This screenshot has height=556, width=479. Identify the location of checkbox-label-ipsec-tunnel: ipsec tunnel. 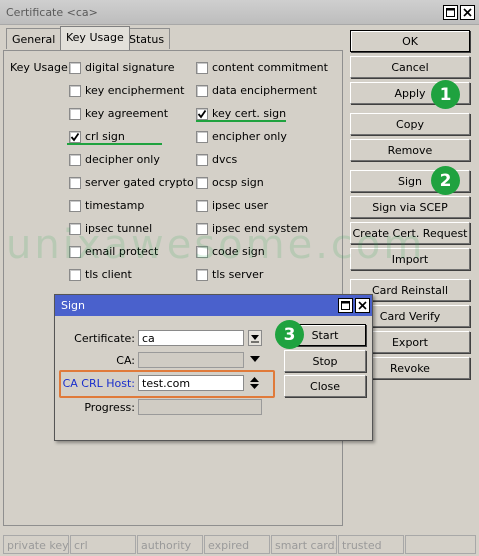
(118, 228).